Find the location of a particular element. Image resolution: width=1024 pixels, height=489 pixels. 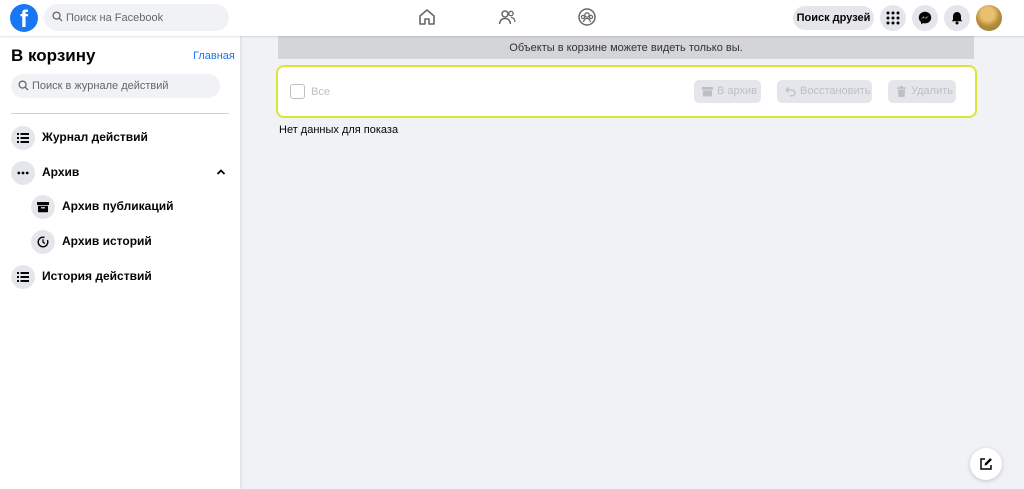

bell-icon is located at coordinates (957, 18).